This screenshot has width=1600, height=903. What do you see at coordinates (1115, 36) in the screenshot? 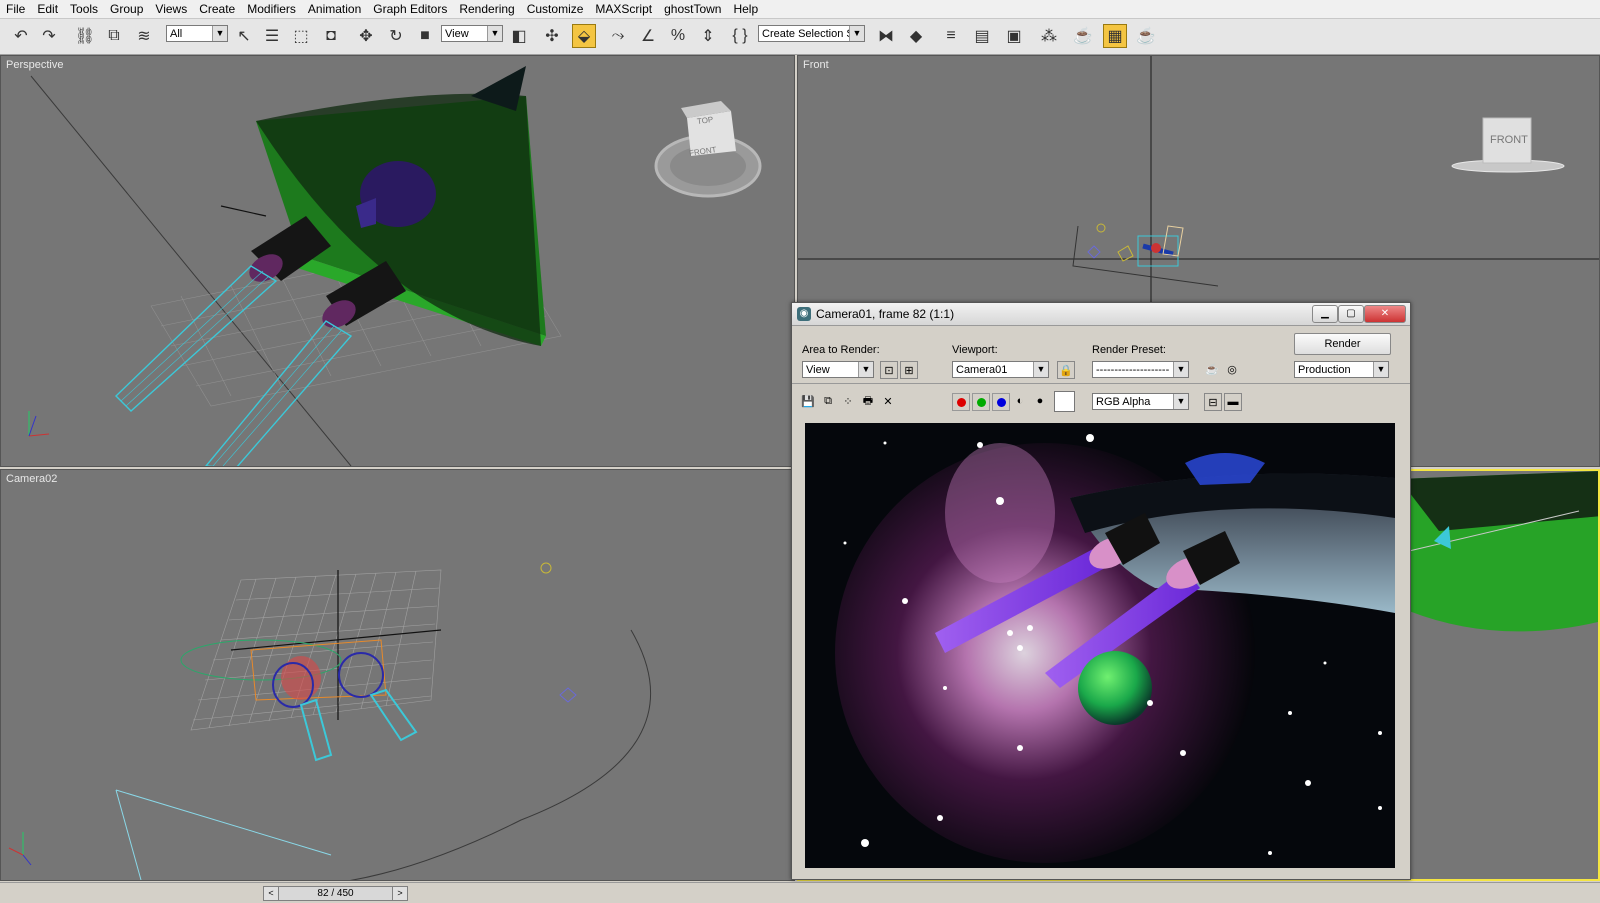
I see `rendered-frame-window-icon: ▦` at bounding box center [1115, 36].